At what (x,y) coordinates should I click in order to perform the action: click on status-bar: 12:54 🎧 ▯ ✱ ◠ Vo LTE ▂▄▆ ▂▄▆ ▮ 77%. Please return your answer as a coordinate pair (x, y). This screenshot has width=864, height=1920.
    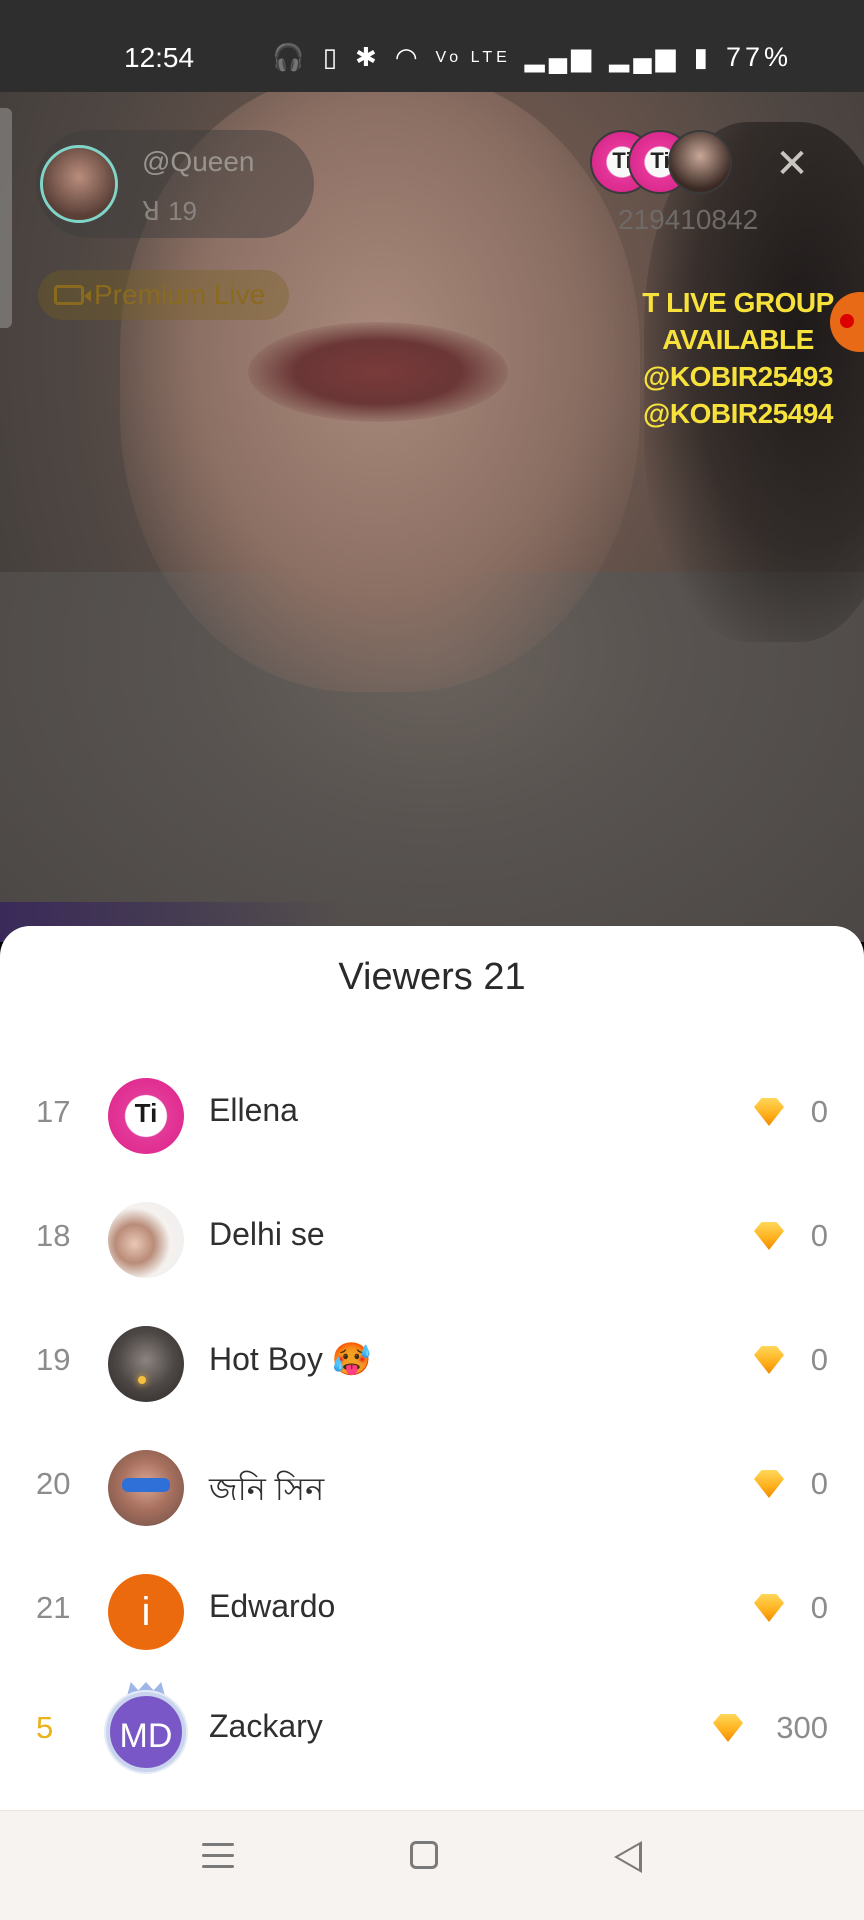
    Looking at the image, I should click on (432, 46).